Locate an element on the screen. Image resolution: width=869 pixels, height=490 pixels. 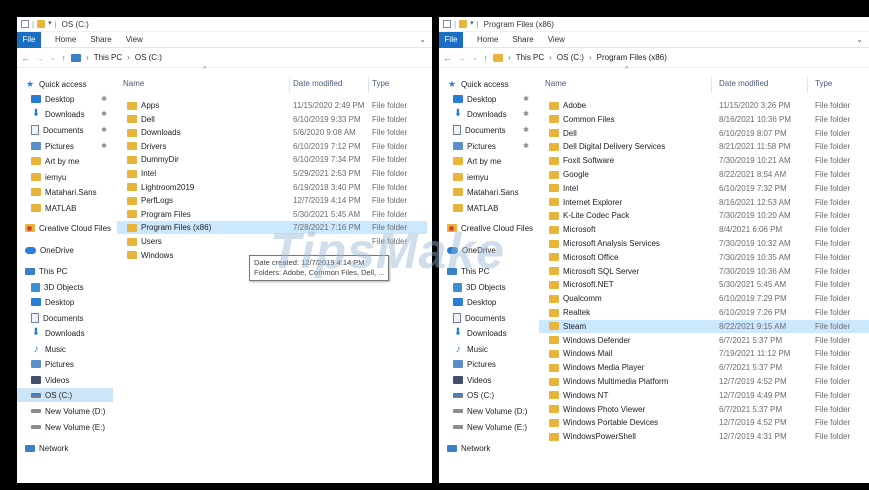
table-row: Users File folder is located at coordinates (272, 241).